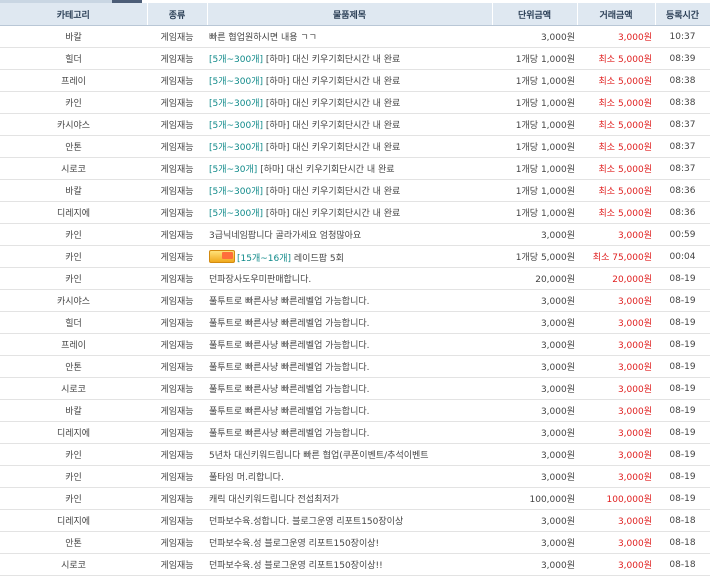  What do you see at coordinates (74, 14) in the screenshot?
I see `header-category: 카테고리` at bounding box center [74, 14].